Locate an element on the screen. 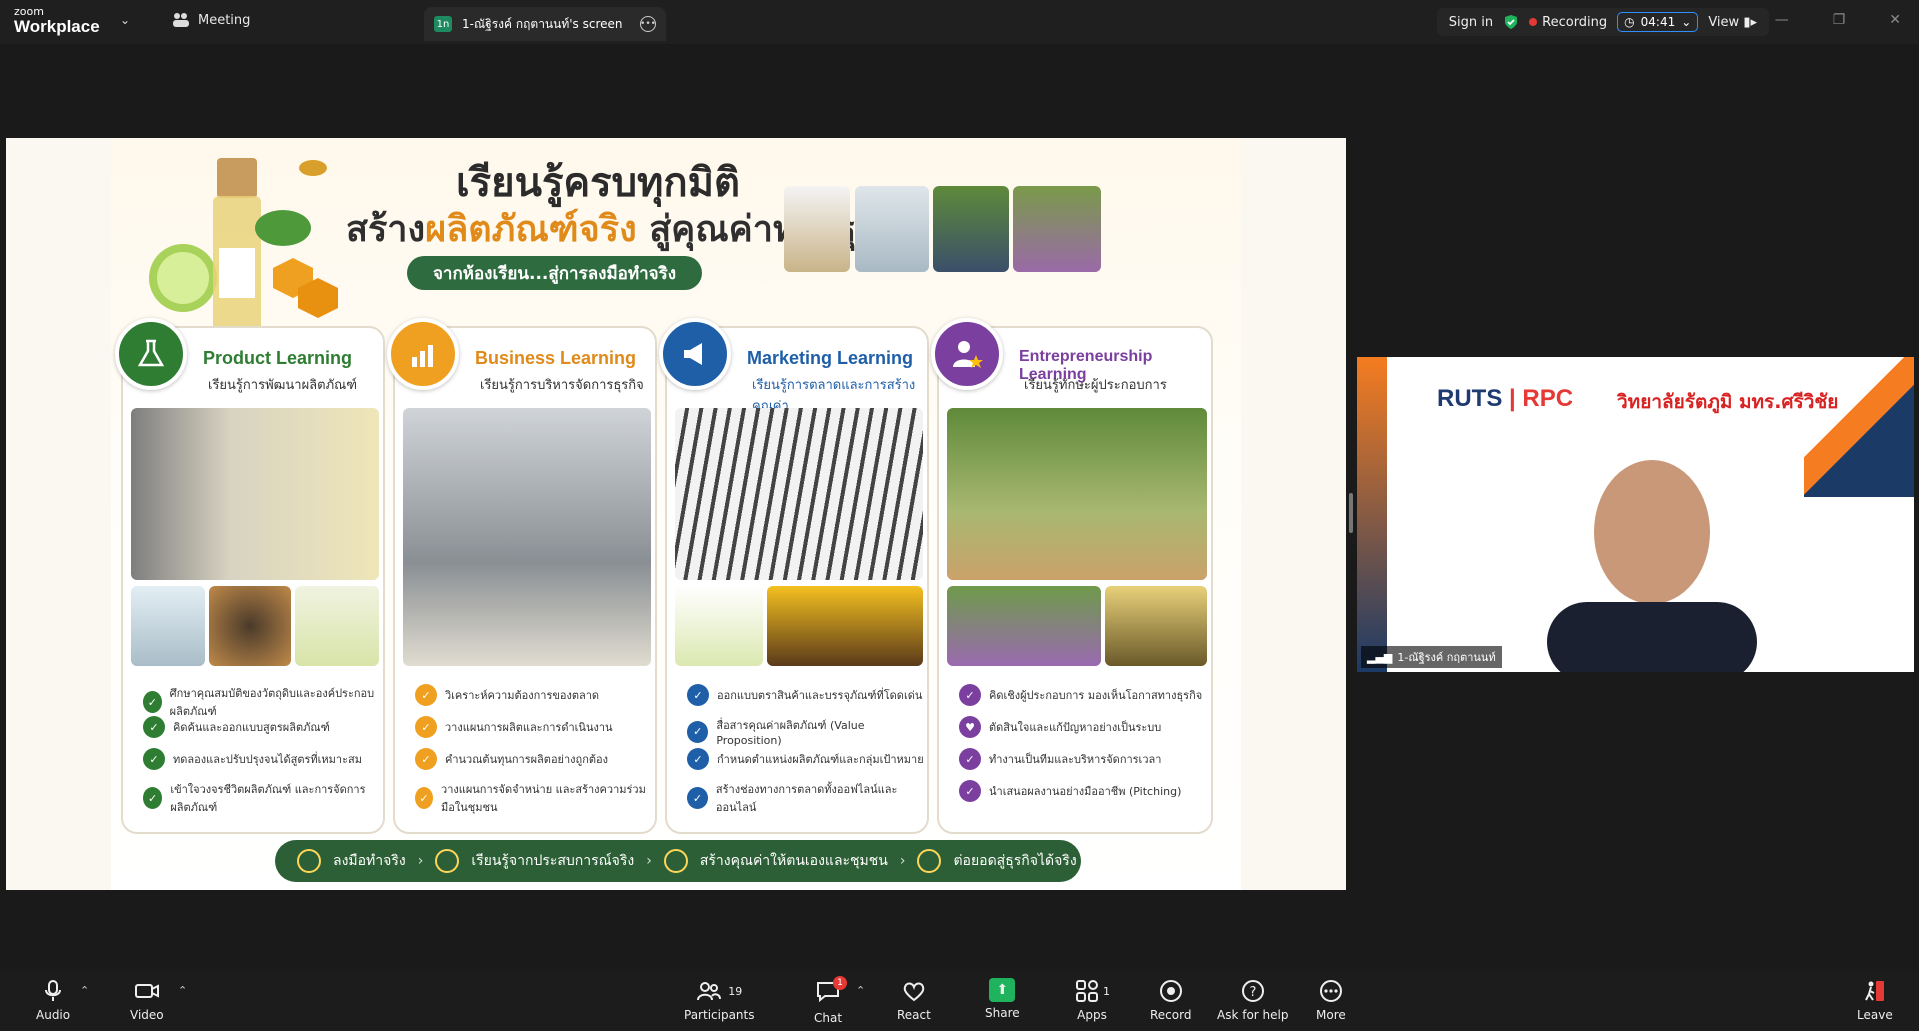  react-button: React is located at coordinates (914, 1000).